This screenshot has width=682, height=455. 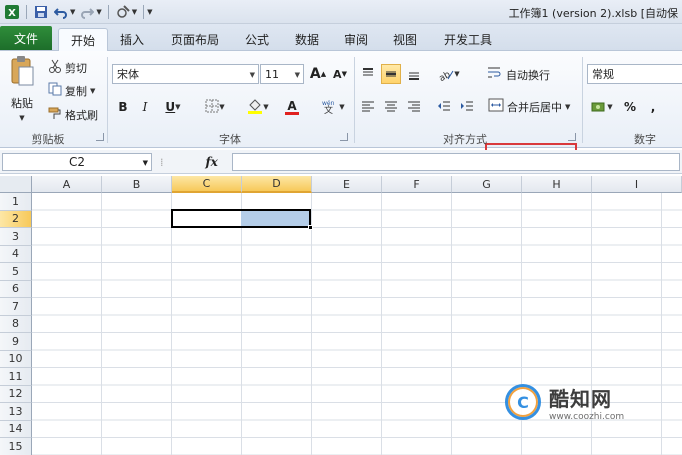 What do you see at coordinates (368, 107) in the screenshot?
I see `align-left-button` at bounding box center [368, 107].